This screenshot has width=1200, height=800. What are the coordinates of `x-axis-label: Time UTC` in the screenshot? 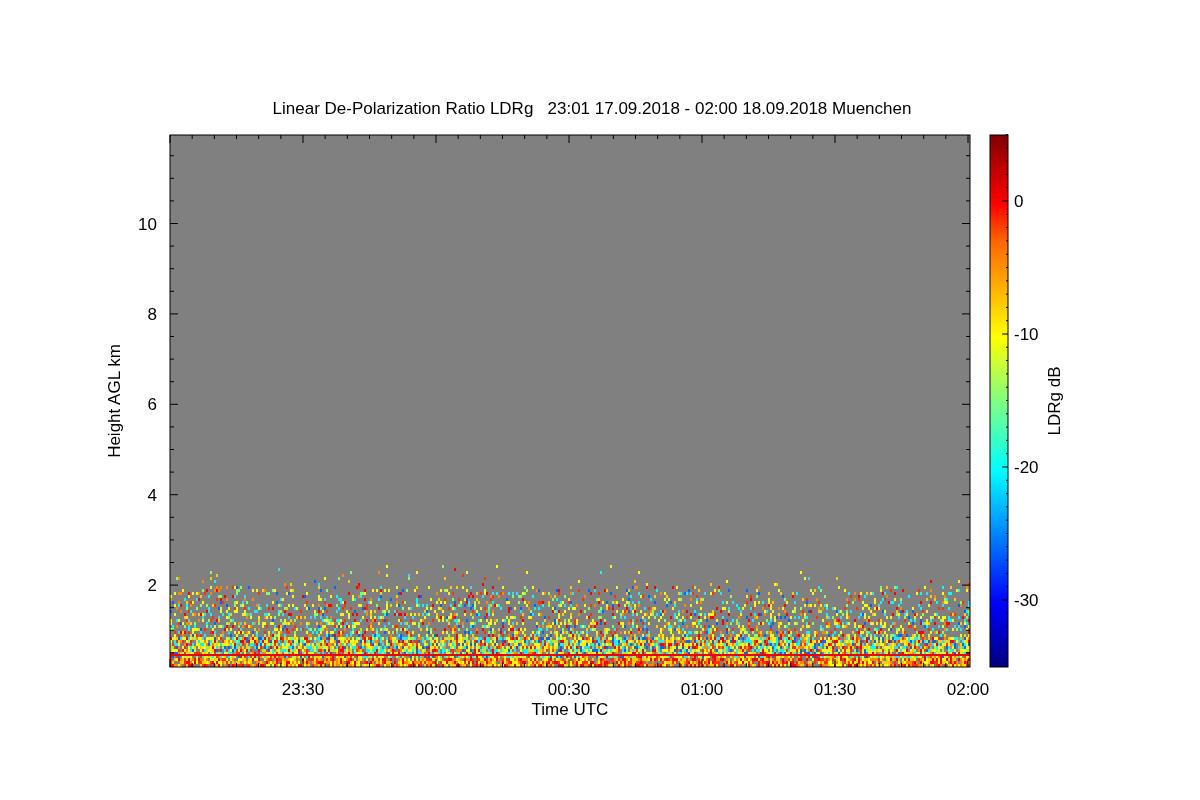 It's located at (570, 709).